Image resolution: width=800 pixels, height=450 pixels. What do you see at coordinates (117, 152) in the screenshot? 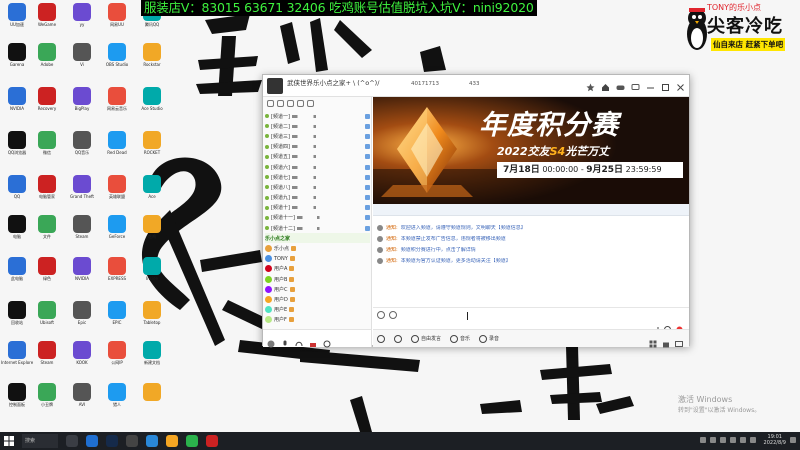
I see `desktop-shortcut: Red Dead` at bounding box center [117, 152].